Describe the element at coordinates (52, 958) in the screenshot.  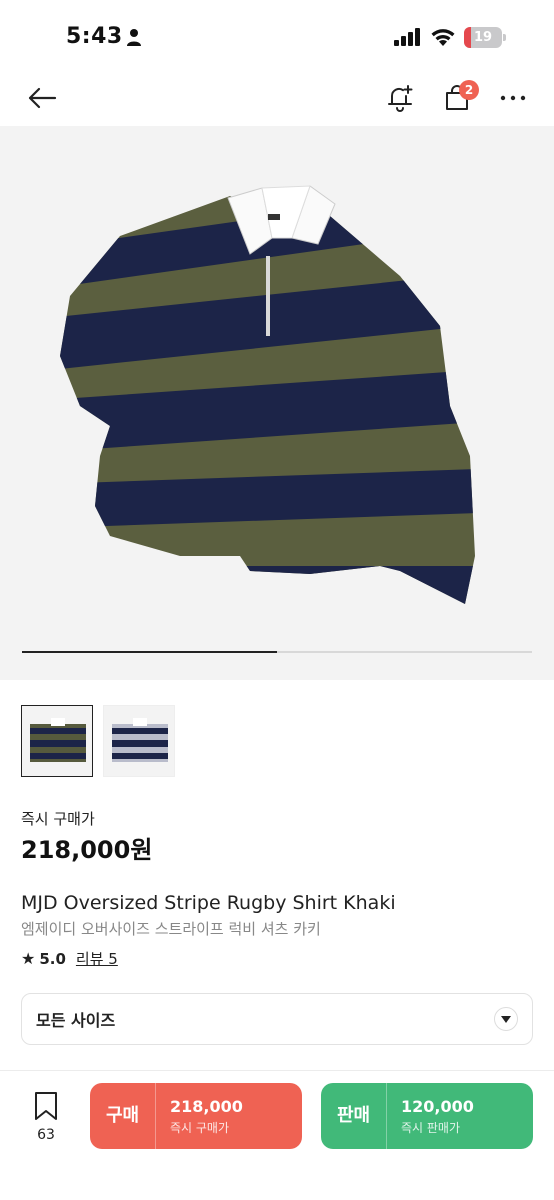
I see `rating-value: 5.0` at that location.